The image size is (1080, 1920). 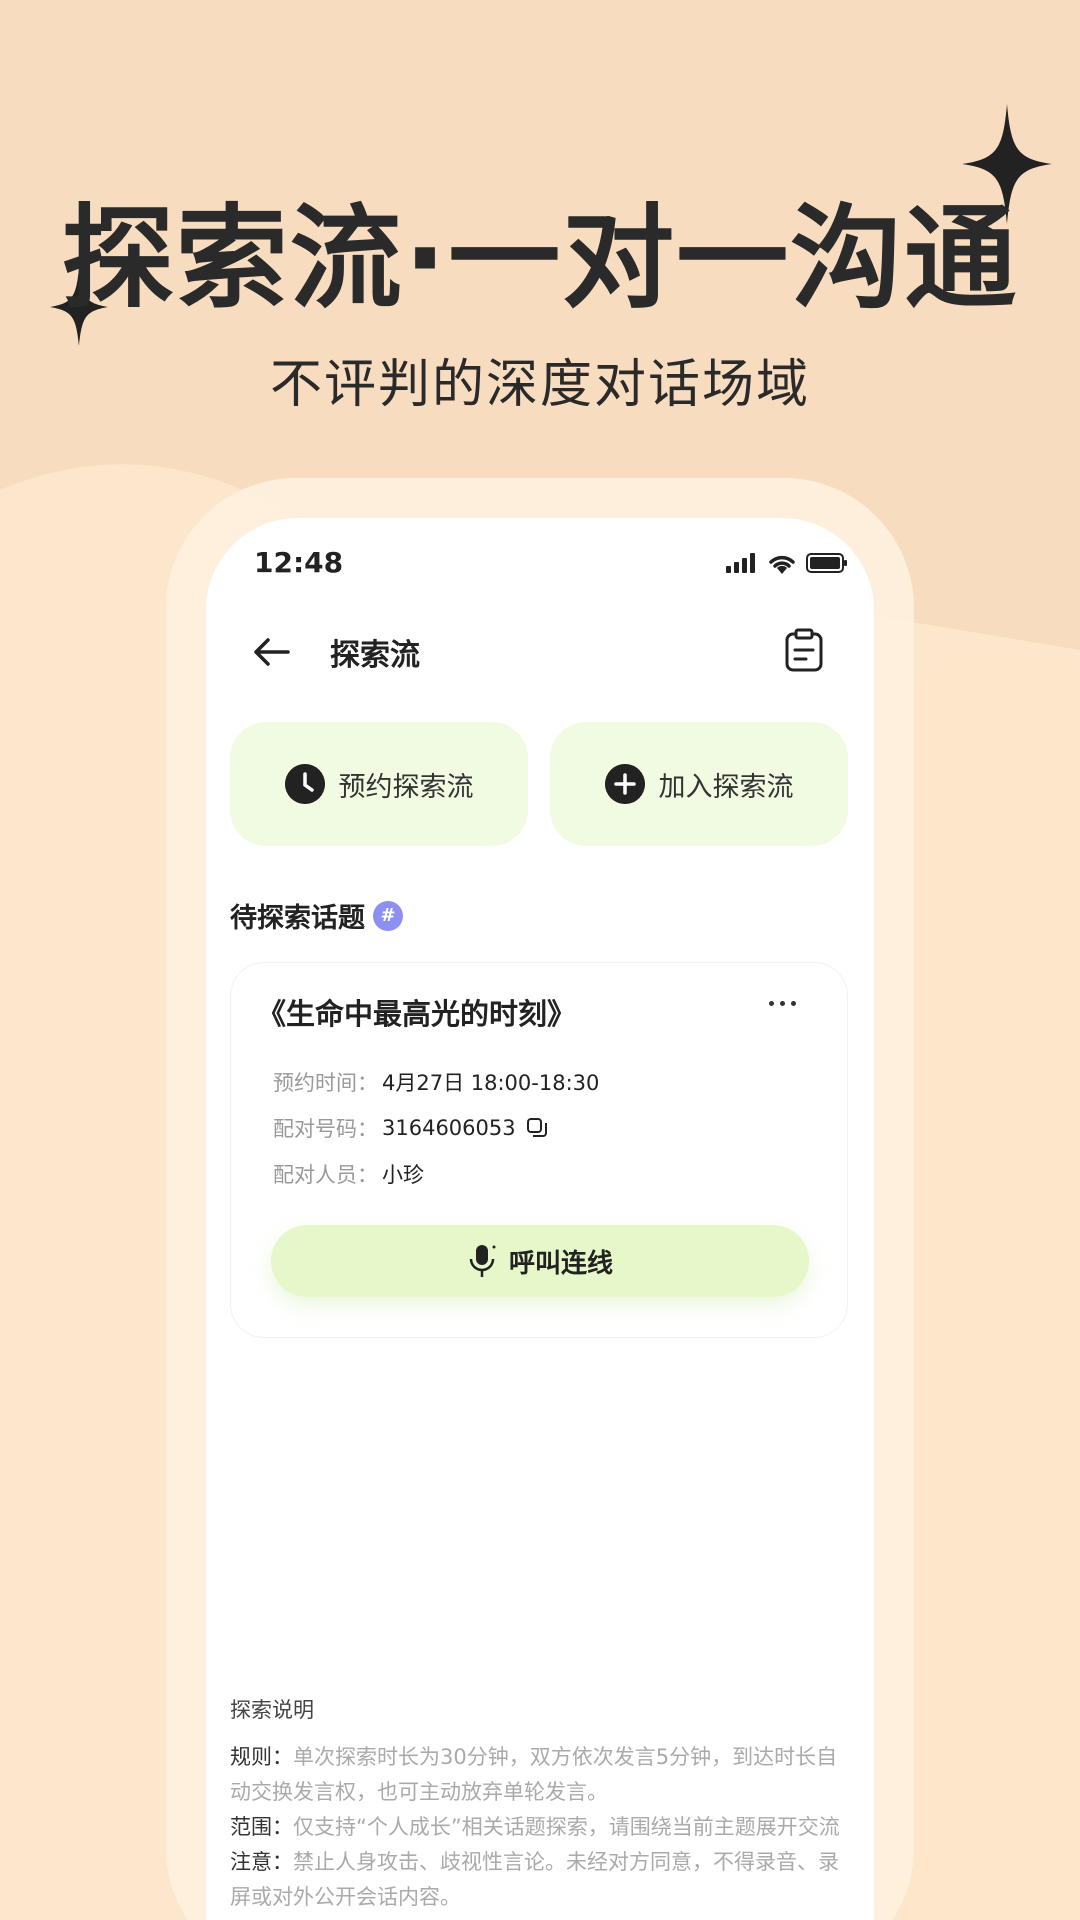 What do you see at coordinates (304, 784) in the screenshot?
I see `clock-icon` at bounding box center [304, 784].